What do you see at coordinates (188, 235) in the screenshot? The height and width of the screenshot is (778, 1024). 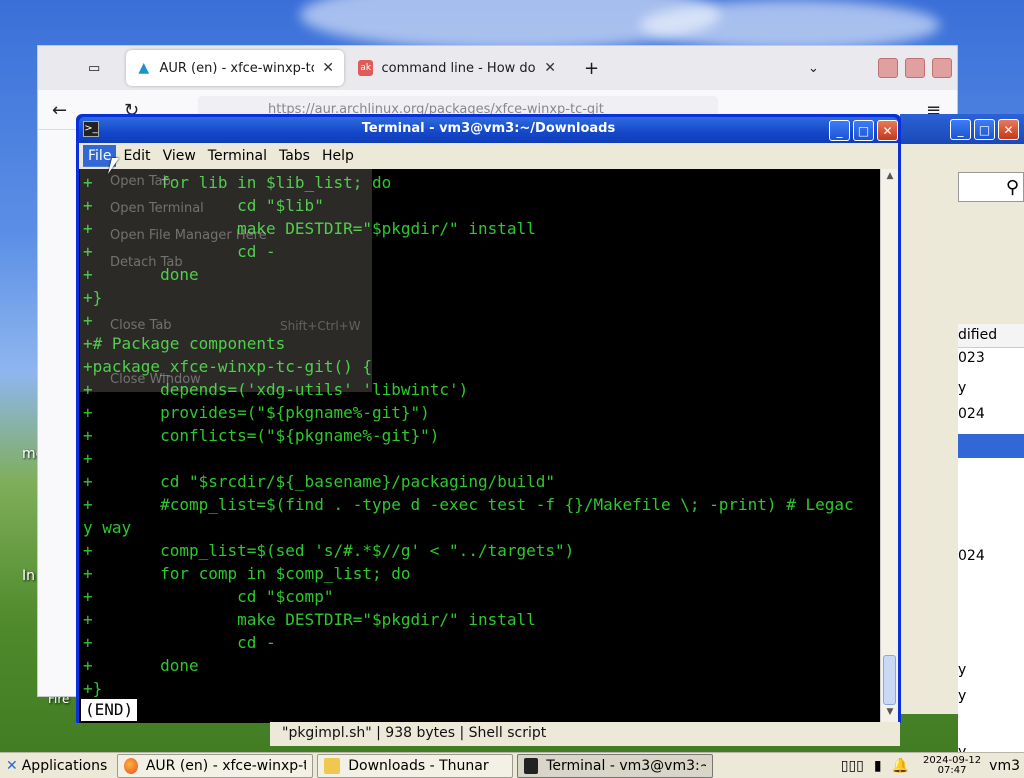 I see `menu-item-open-file-manager: Open File Manager Here` at bounding box center [188, 235].